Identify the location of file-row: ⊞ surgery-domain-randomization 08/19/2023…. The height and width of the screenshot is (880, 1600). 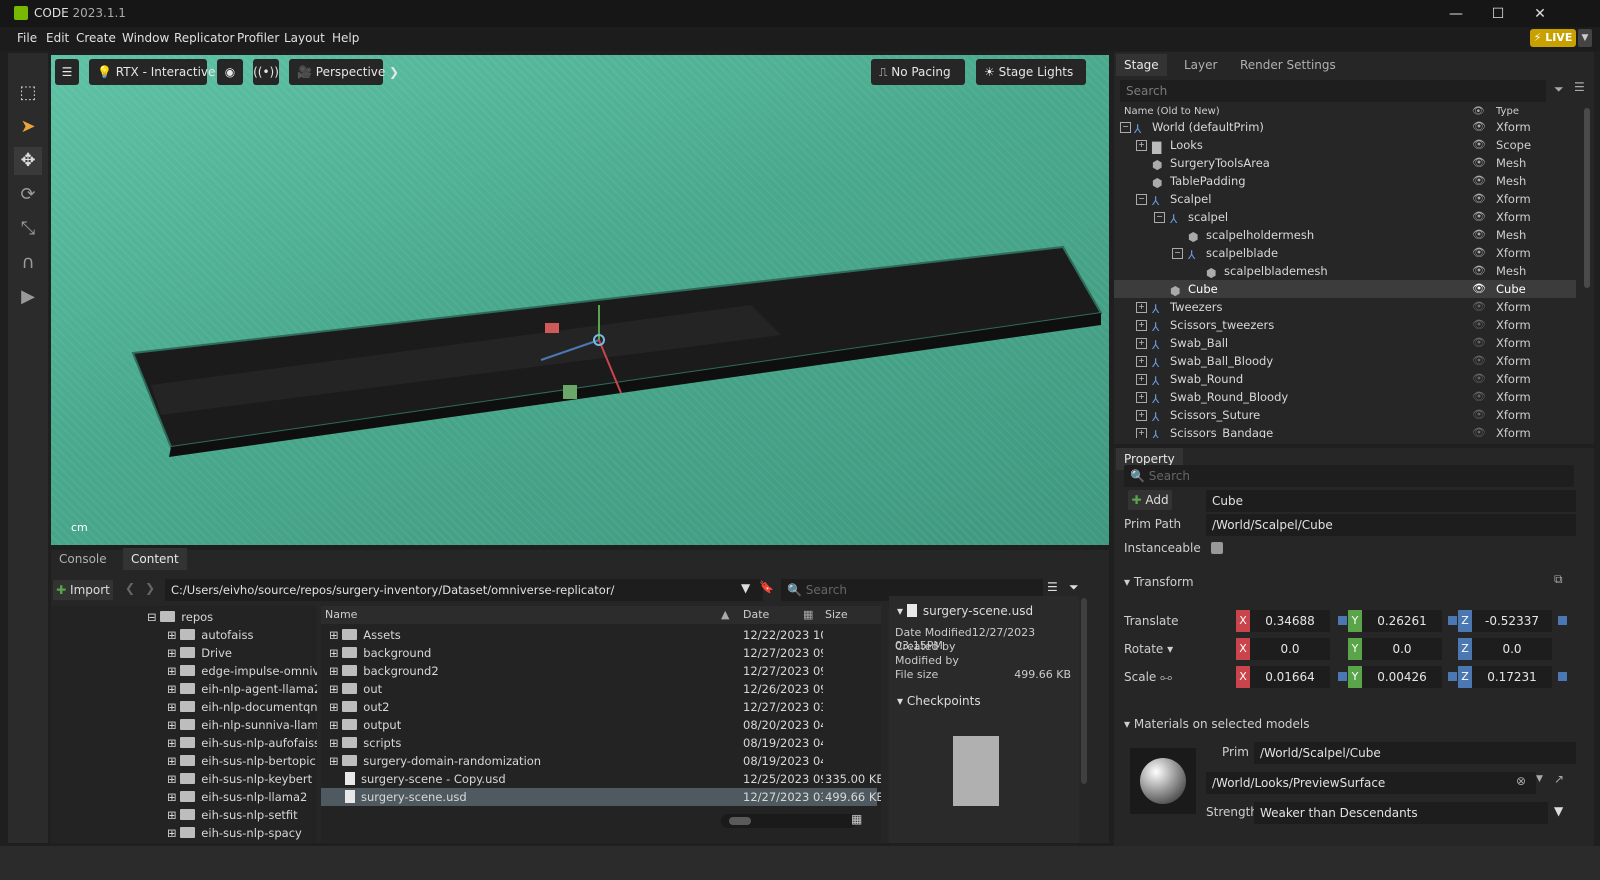
(599, 761).